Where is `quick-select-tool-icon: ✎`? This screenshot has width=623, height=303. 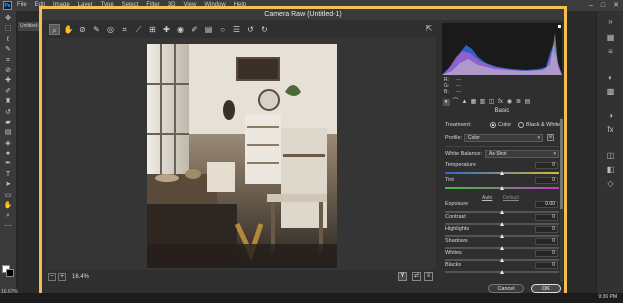 quick-select-tool-icon: ✎ is located at coordinates (8, 50).